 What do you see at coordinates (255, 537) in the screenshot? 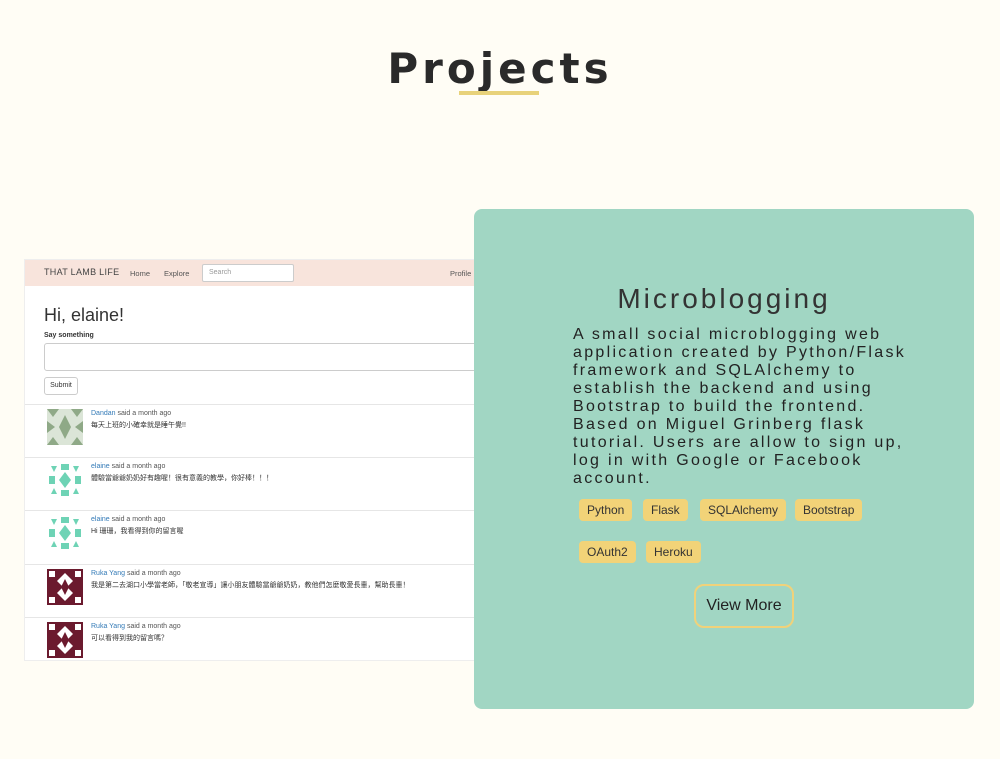
I see `screenshot-post: elaine said a month ago Hi 珊珊，我看得到你的留言喔` at bounding box center [255, 537].